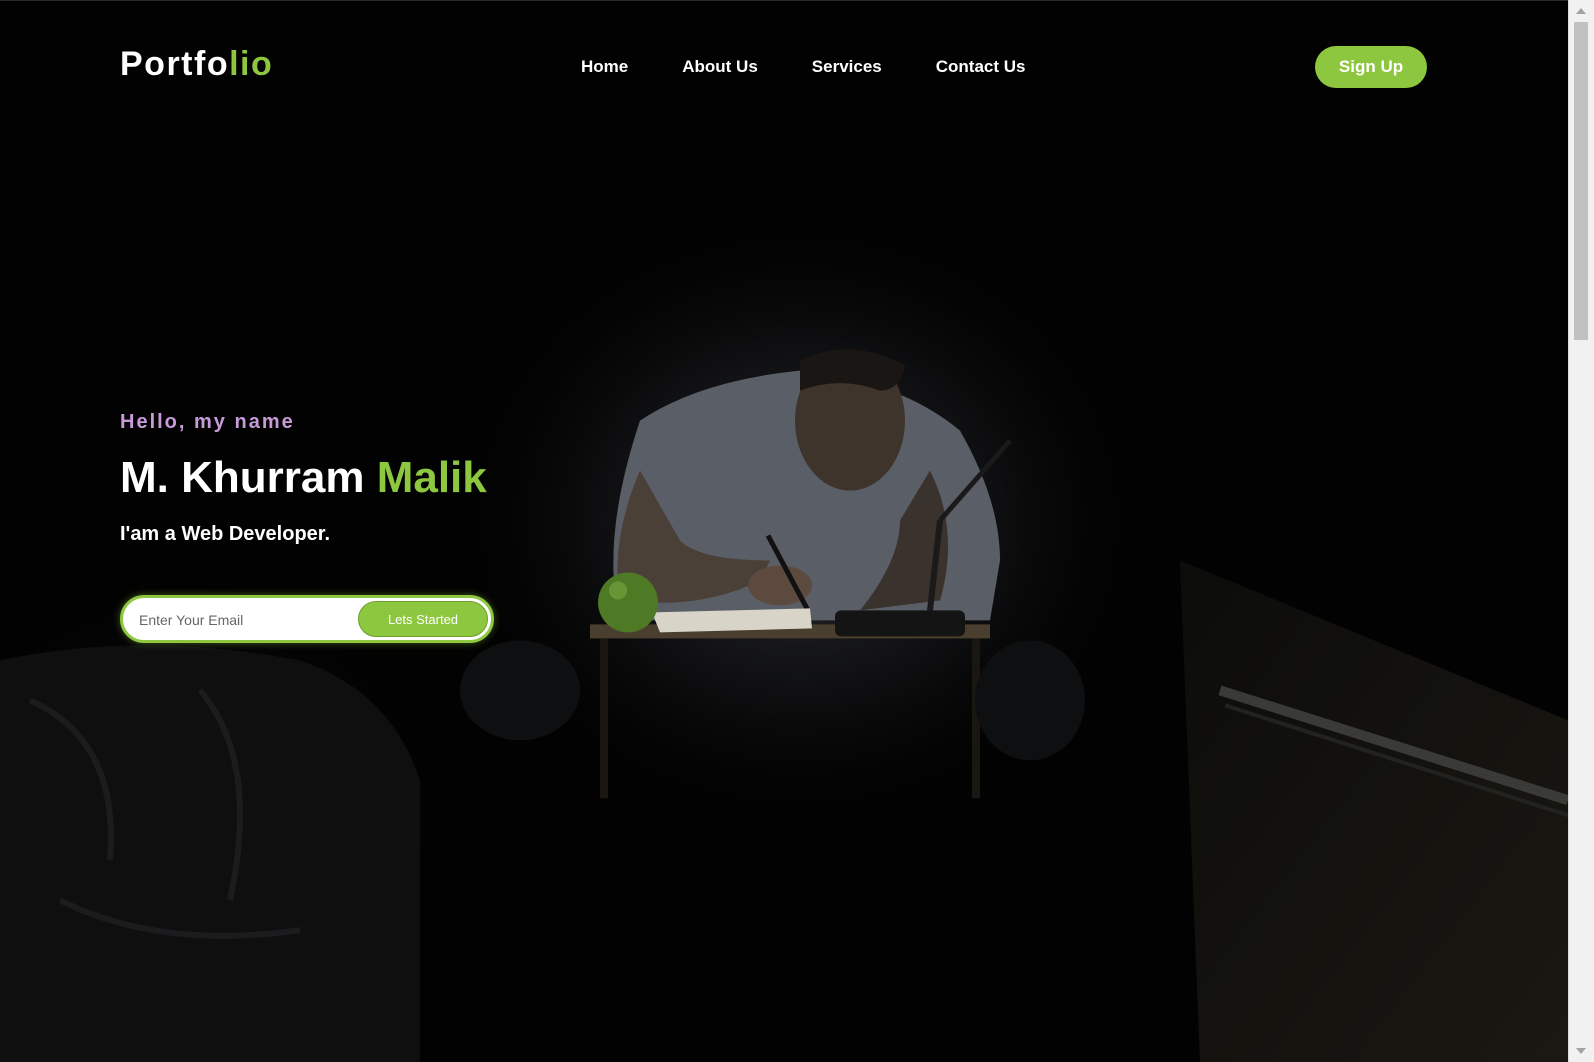  What do you see at coordinates (207, 422) in the screenshot?
I see `hero-greeting: Hello, my name` at bounding box center [207, 422].